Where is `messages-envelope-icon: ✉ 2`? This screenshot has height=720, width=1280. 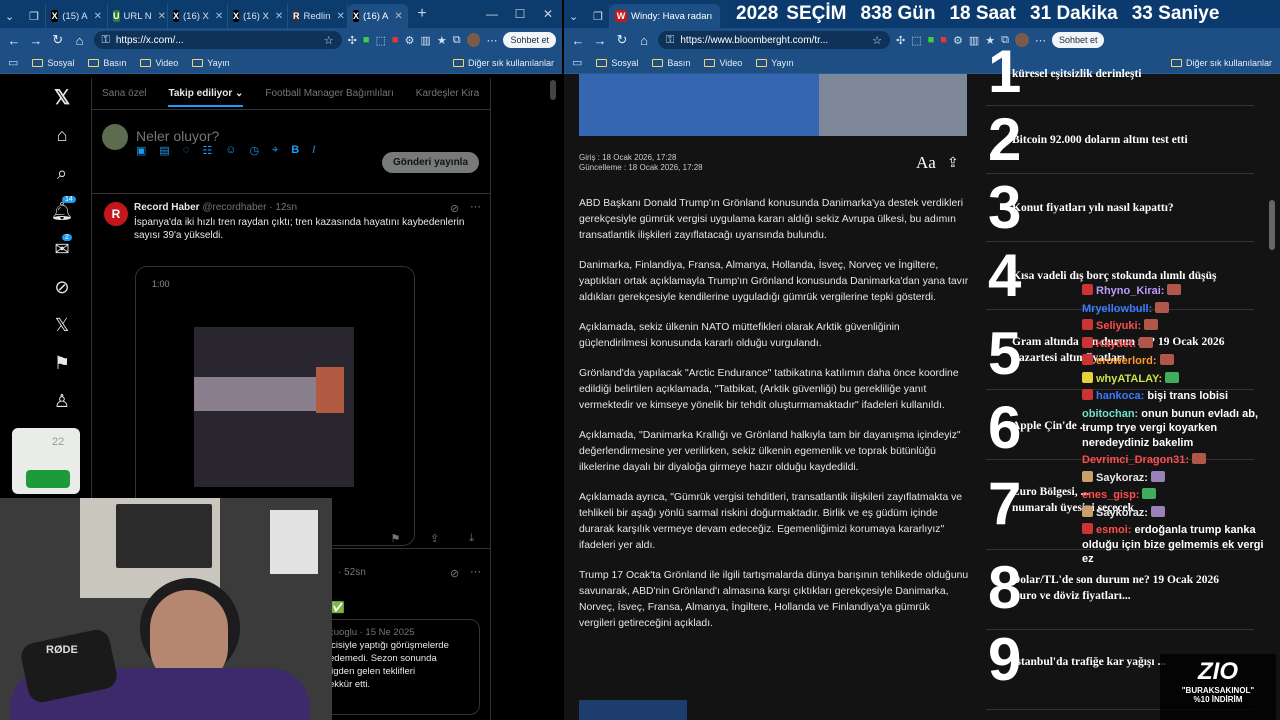 messages-envelope-icon: ✉ 2 is located at coordinates (62, 249).